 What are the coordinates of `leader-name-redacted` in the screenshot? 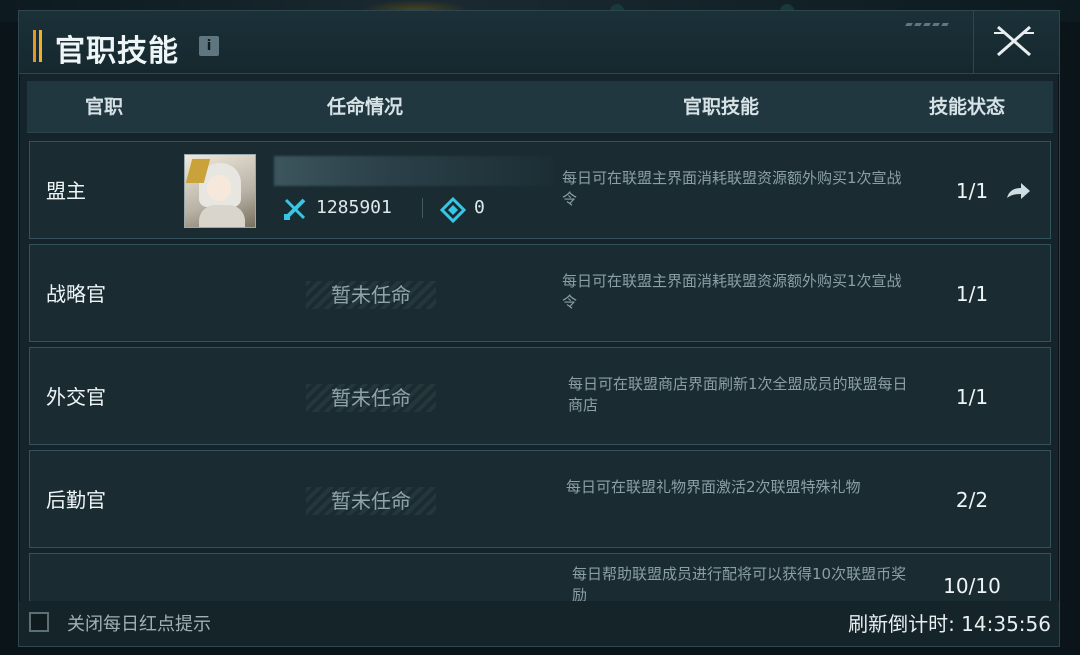 It's located at (414, 171).